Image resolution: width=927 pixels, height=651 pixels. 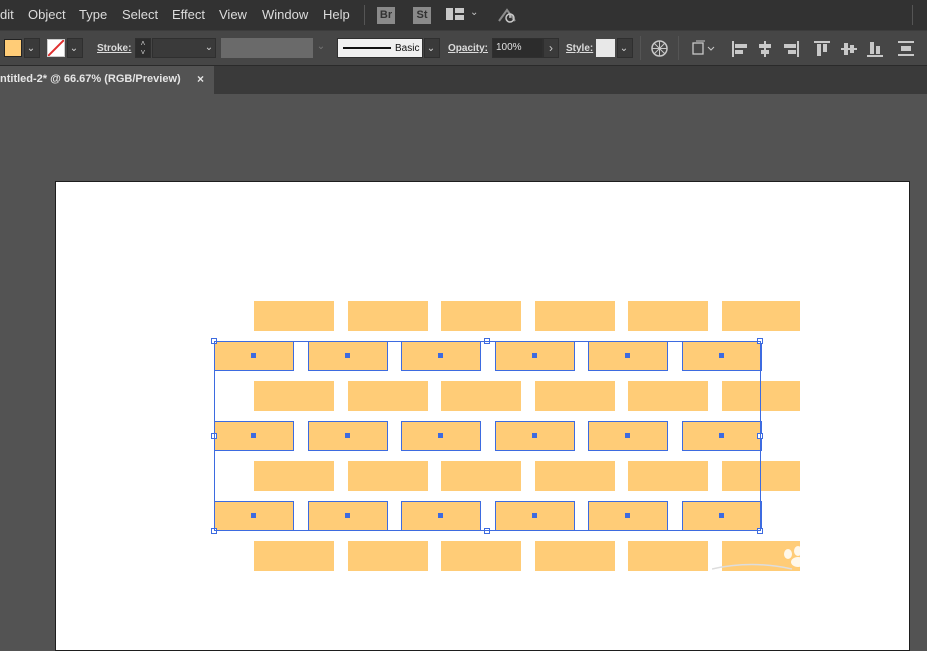 I want to click on recolor-artwork-icon, so click(x=659, y=50).